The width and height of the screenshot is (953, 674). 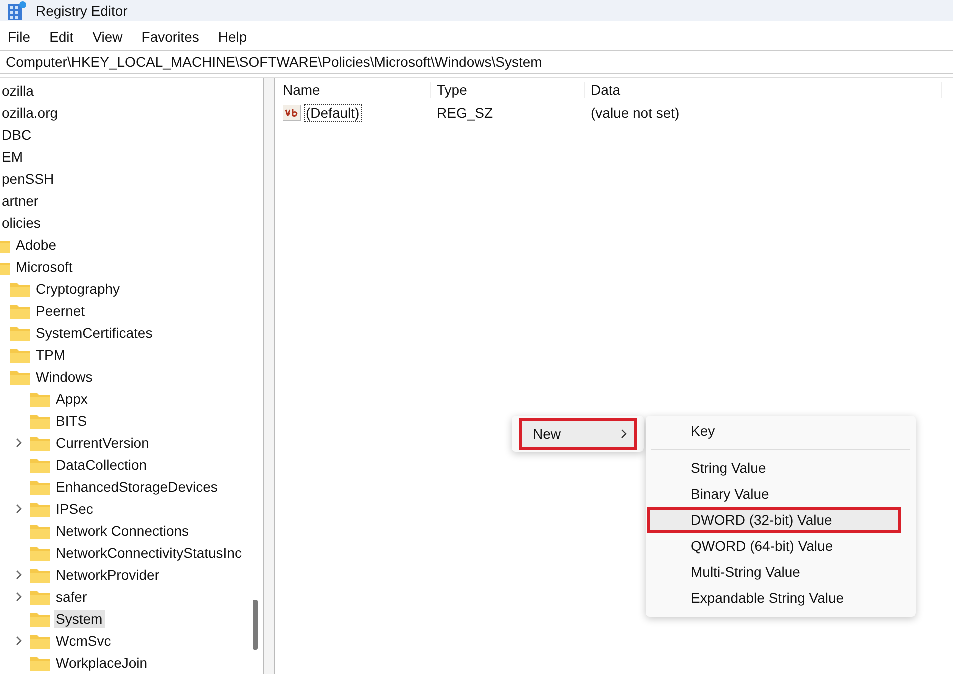 What do you see at coordinates (72, 399) in the screenshot?
I see `tree-item: Appx` at bounding box center [72, 399].